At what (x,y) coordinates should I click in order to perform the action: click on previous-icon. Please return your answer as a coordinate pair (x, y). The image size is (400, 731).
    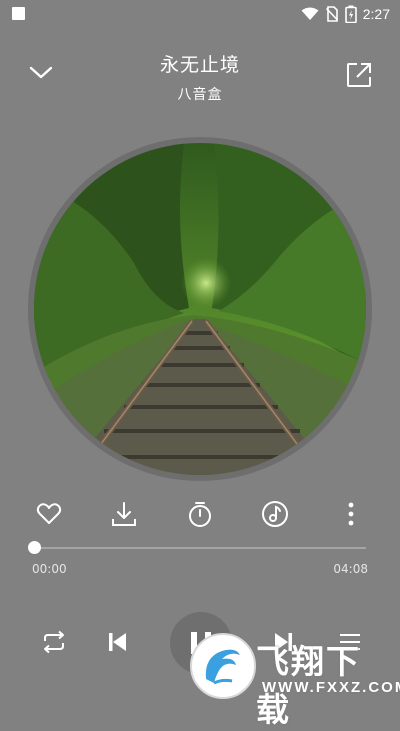
    Looking at the image, I should click on (117, 642).